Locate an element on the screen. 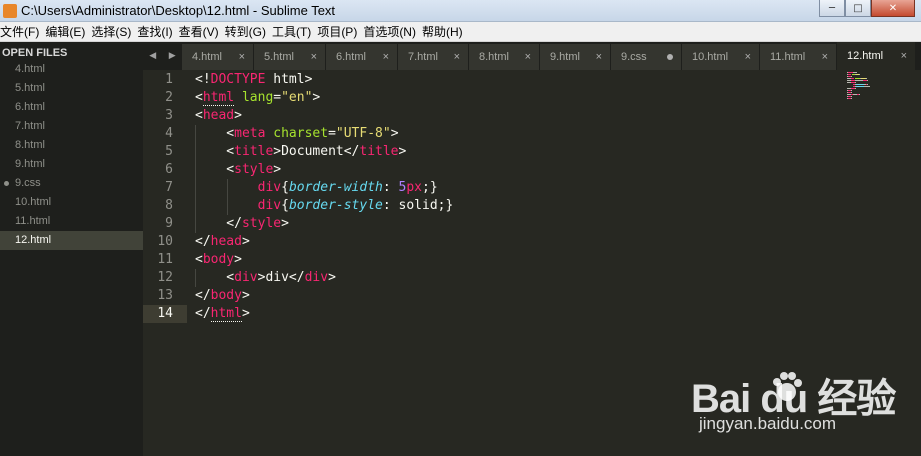  sidebar-file-item: 12.html is located at coordinates (71, 240).